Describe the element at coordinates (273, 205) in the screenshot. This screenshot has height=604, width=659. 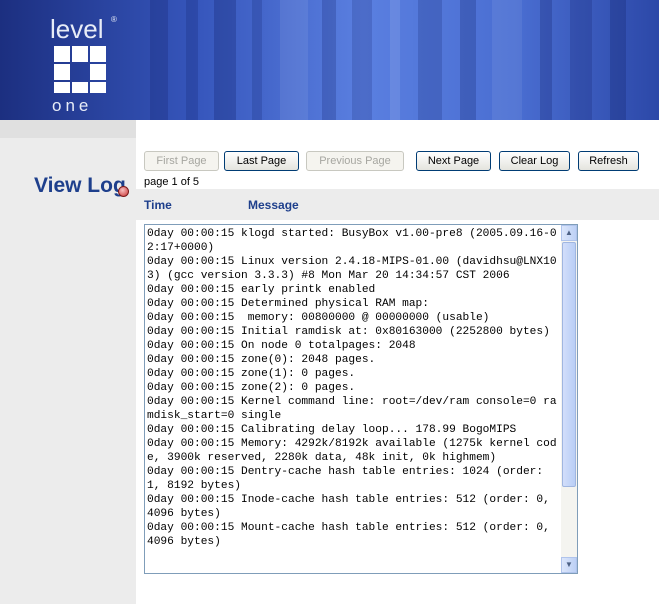
I see `message-column-header: Message` at that location.